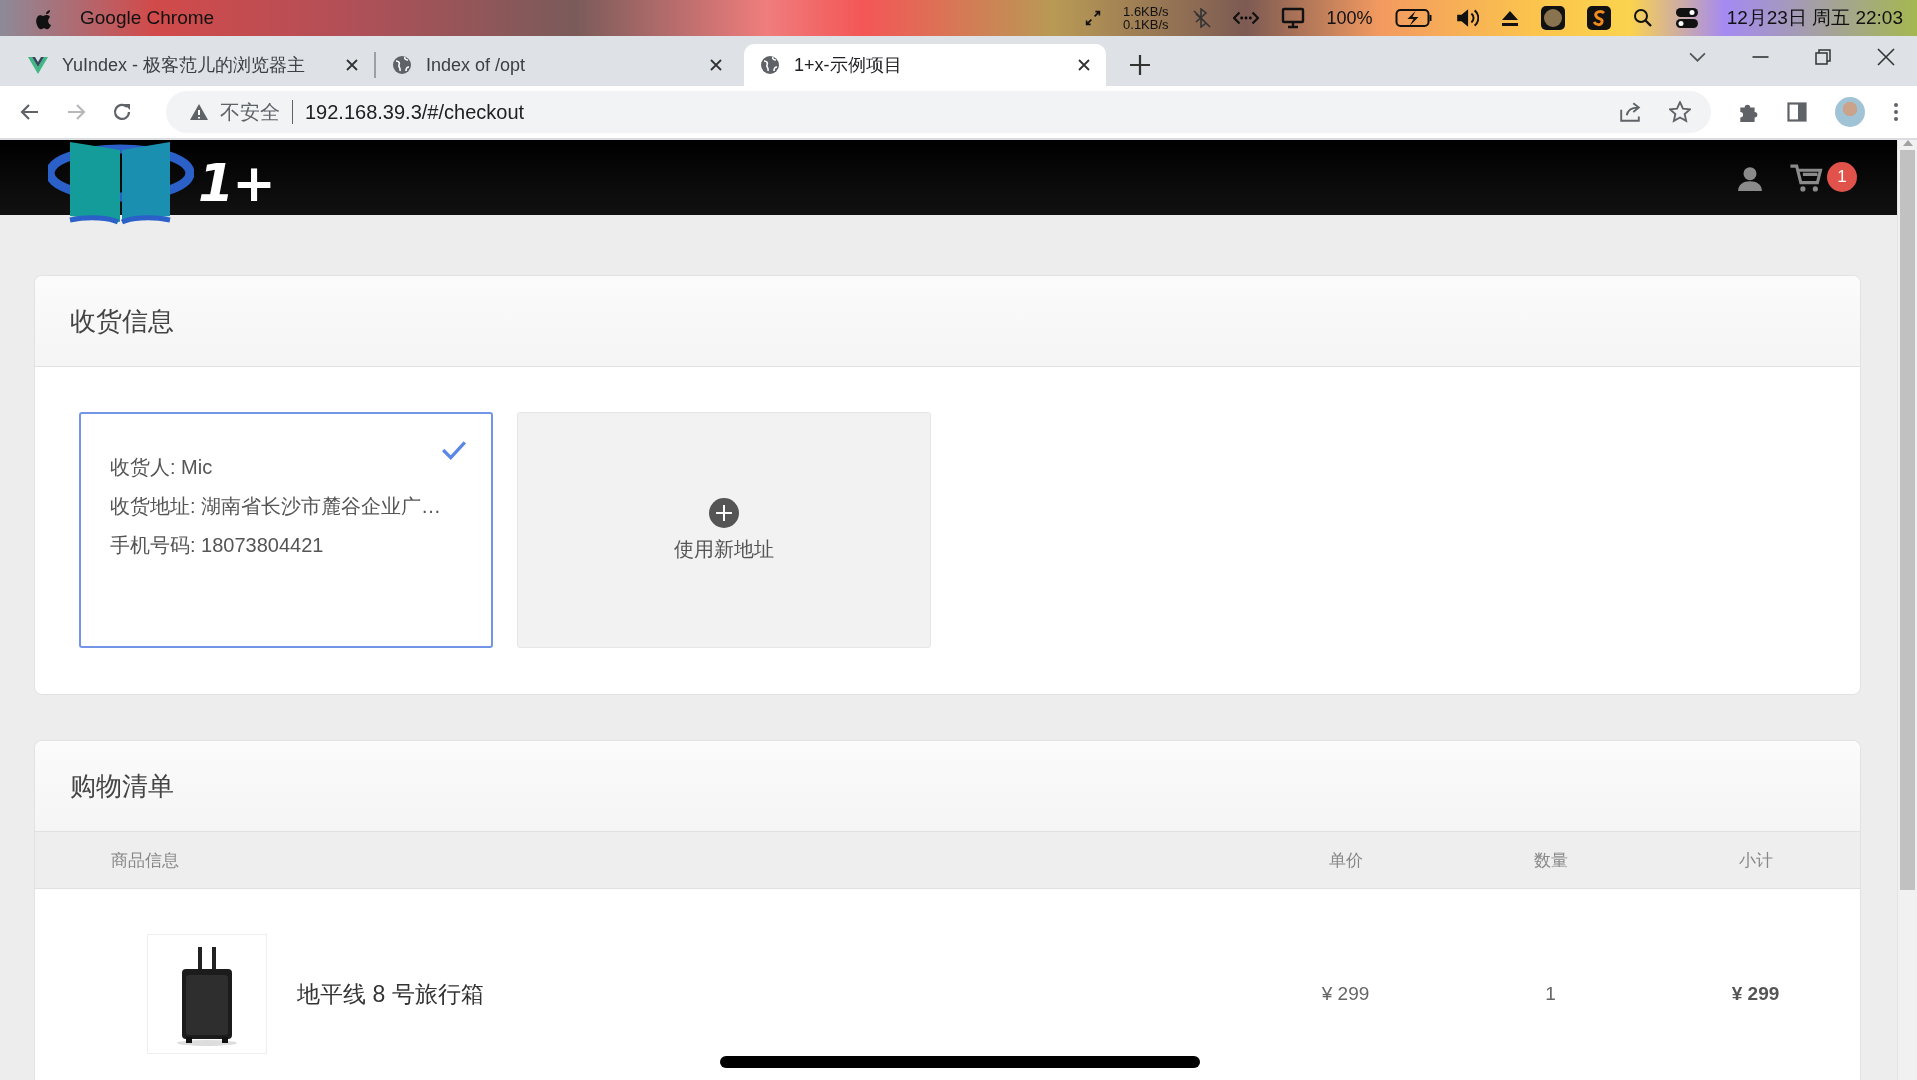  Describe the element at coordinates (286, 530) in the screenshot. I see `address-card: 收货人: Mic 收货地址: 湖南省长沙市麓谷企业广… 手机号码: 18073804421` at that location.